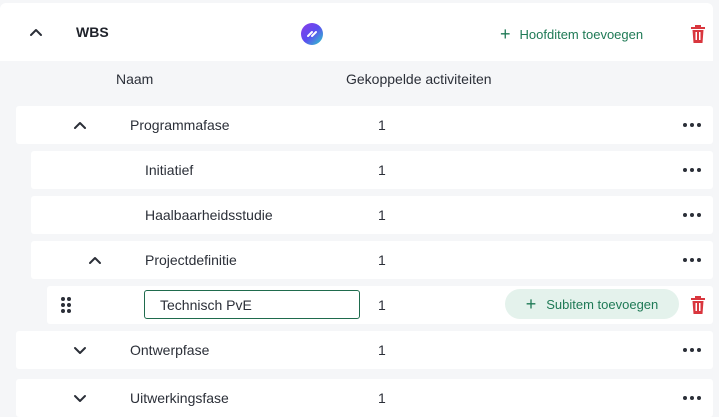  What do you see at coordinates (364, 125) in the screenshot?
I see `wbs-row: Programmafase 1` at bounding box center [364, 125].